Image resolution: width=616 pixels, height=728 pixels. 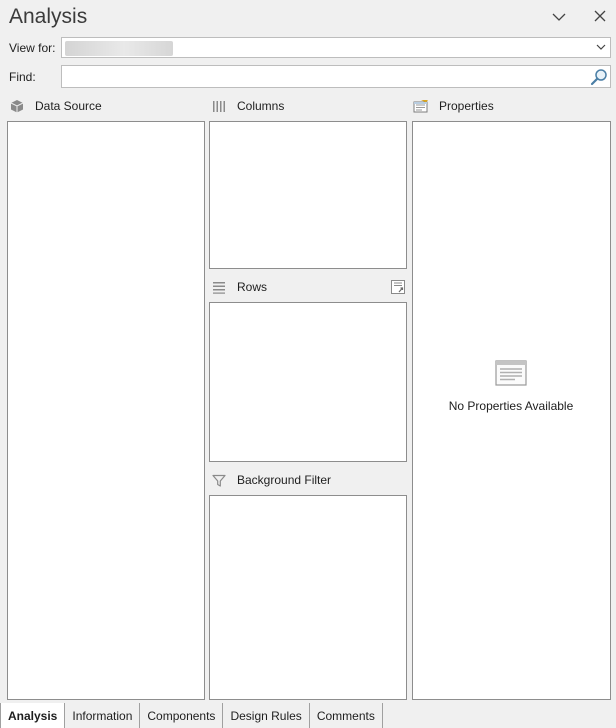 What do you see at coordinates (103, 715) in the screenshot?
I see `tab-information: Information` at bounding box center [103, 715].